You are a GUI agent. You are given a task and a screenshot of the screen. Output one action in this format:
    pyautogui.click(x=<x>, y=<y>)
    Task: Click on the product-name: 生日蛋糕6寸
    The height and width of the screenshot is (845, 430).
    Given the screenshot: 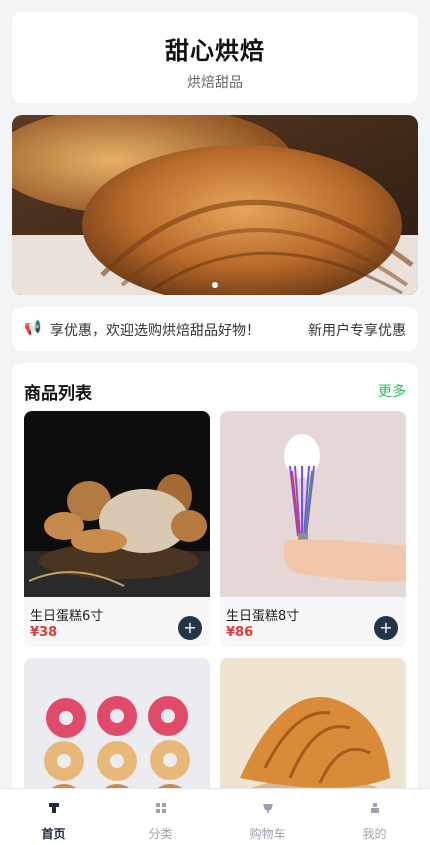 What is the action you would take?
    pyautogui.click(x=67, y=616)
    